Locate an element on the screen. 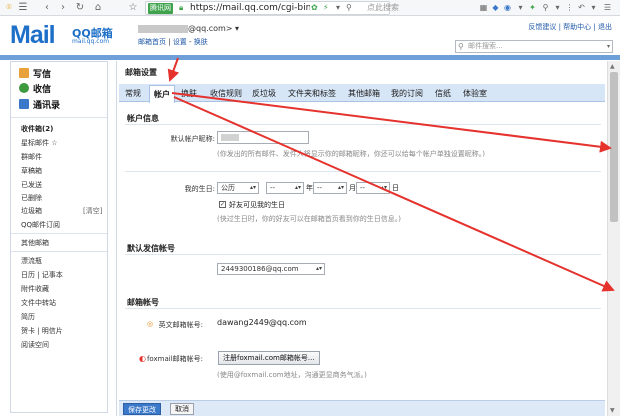  zoom-icon: ⚲ is located at coordinates (545, 7).